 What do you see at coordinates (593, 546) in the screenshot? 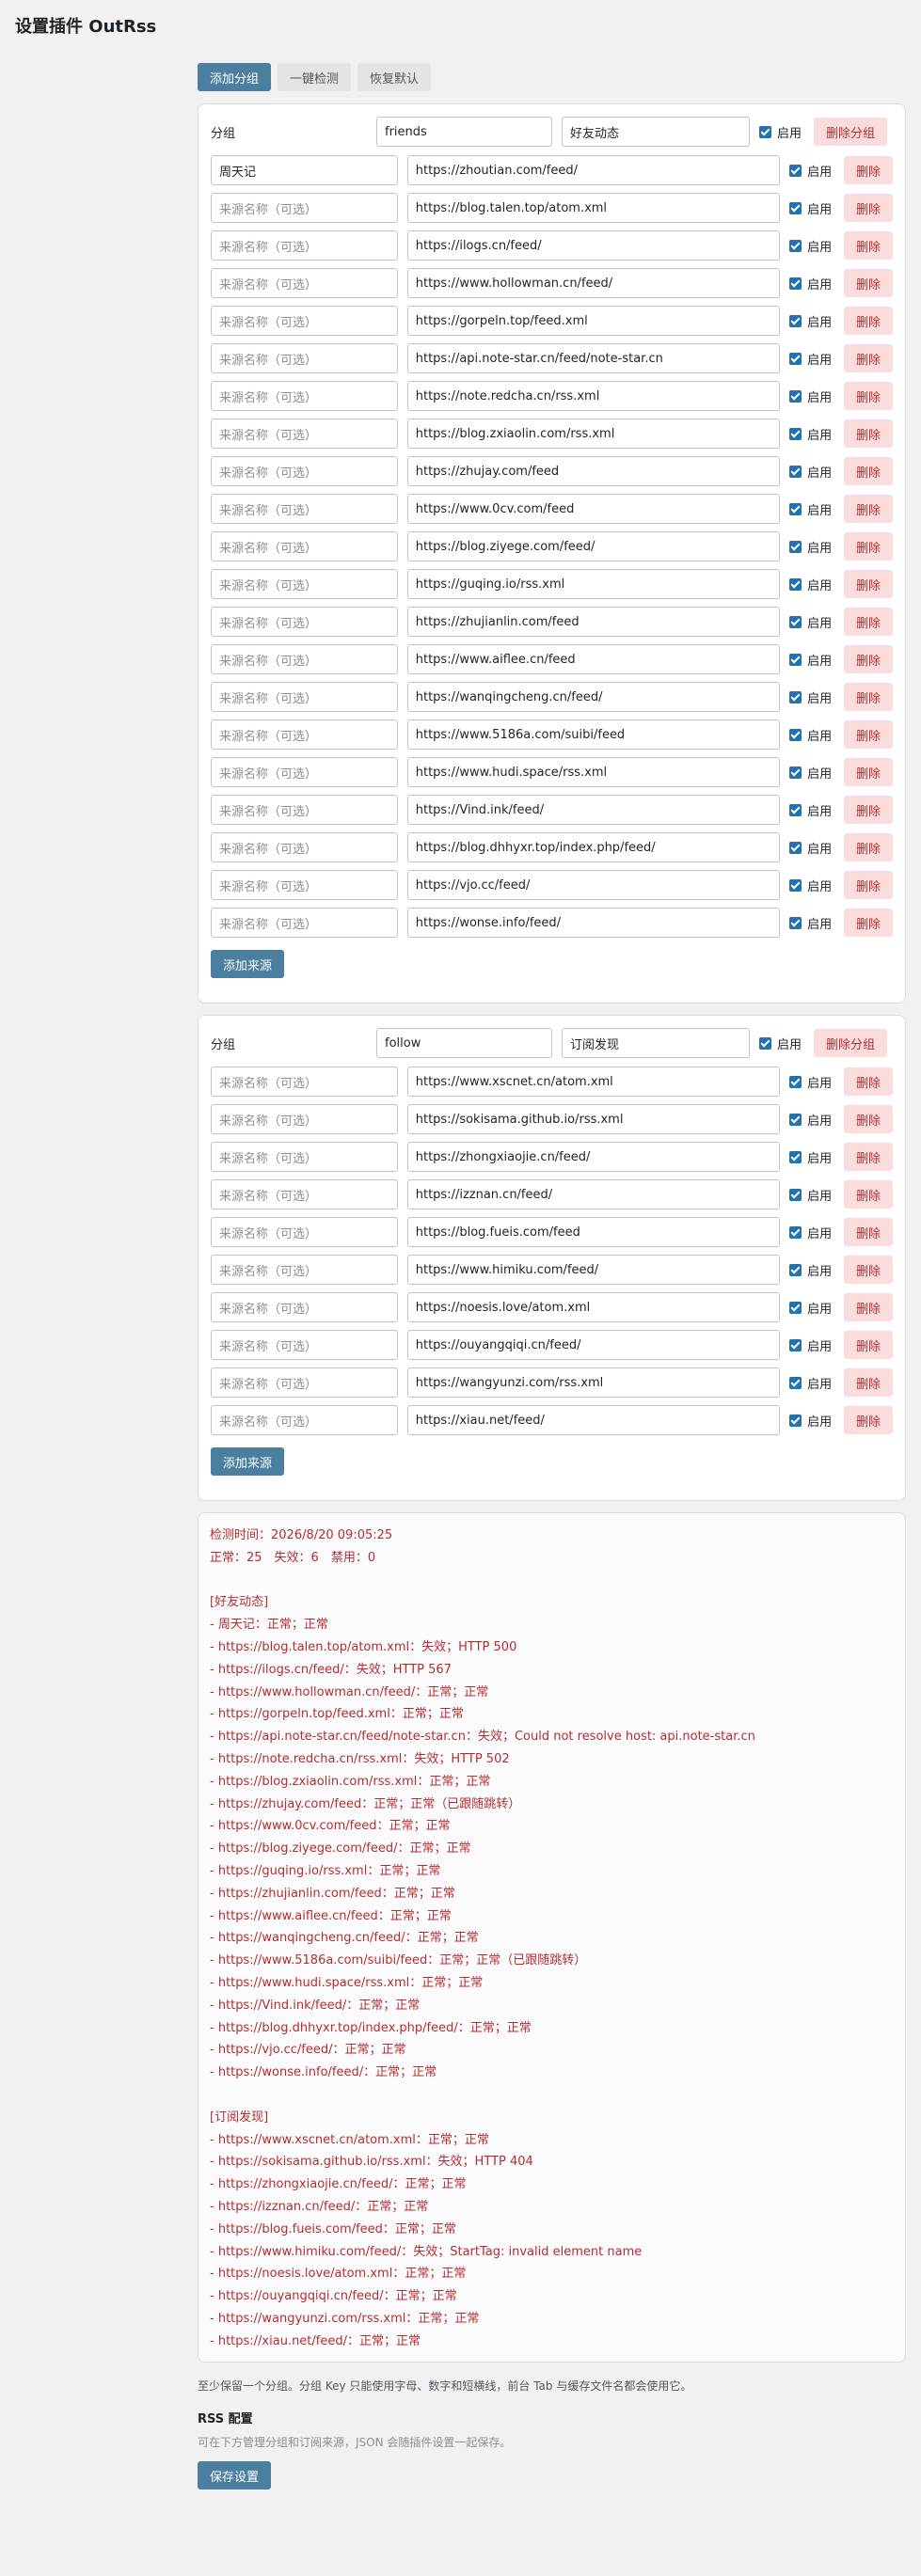
I see `source-url-input: https://blog.ziyege.com/feed/` at bounding box center [593, 546].